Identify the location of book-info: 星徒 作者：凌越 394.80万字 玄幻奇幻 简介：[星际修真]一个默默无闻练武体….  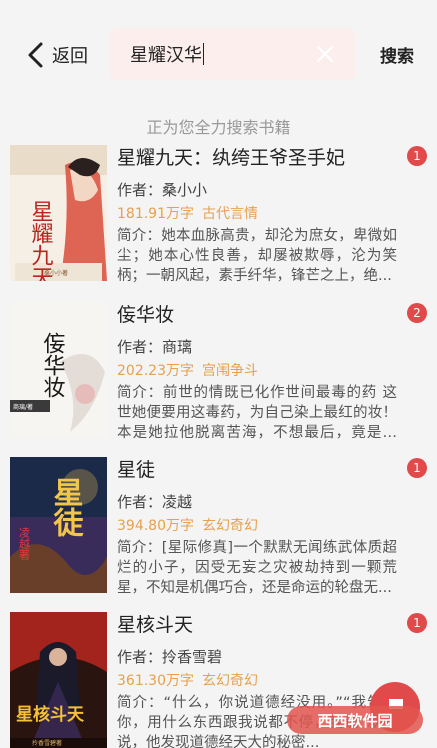
(257, 527).